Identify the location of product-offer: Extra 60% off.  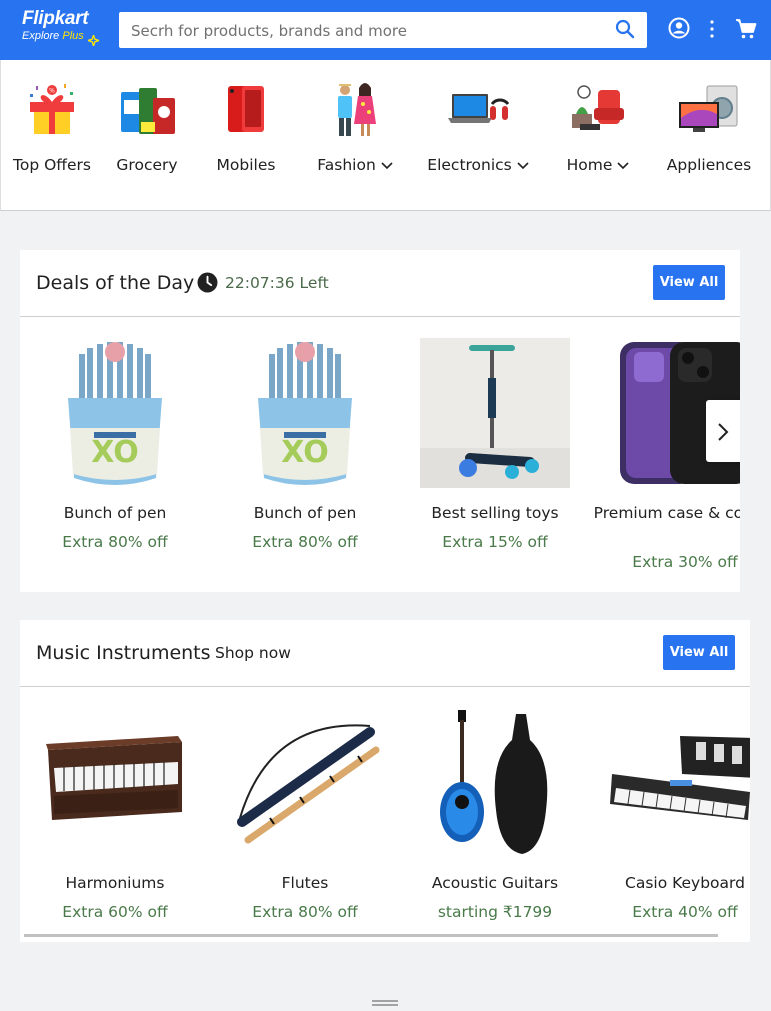
(115, 912).